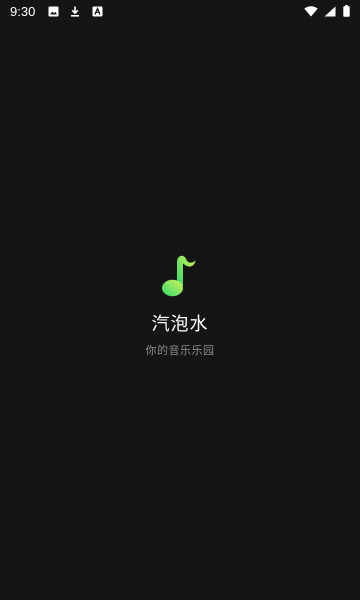  I want to click on status-bar-right, so click(327, 11).